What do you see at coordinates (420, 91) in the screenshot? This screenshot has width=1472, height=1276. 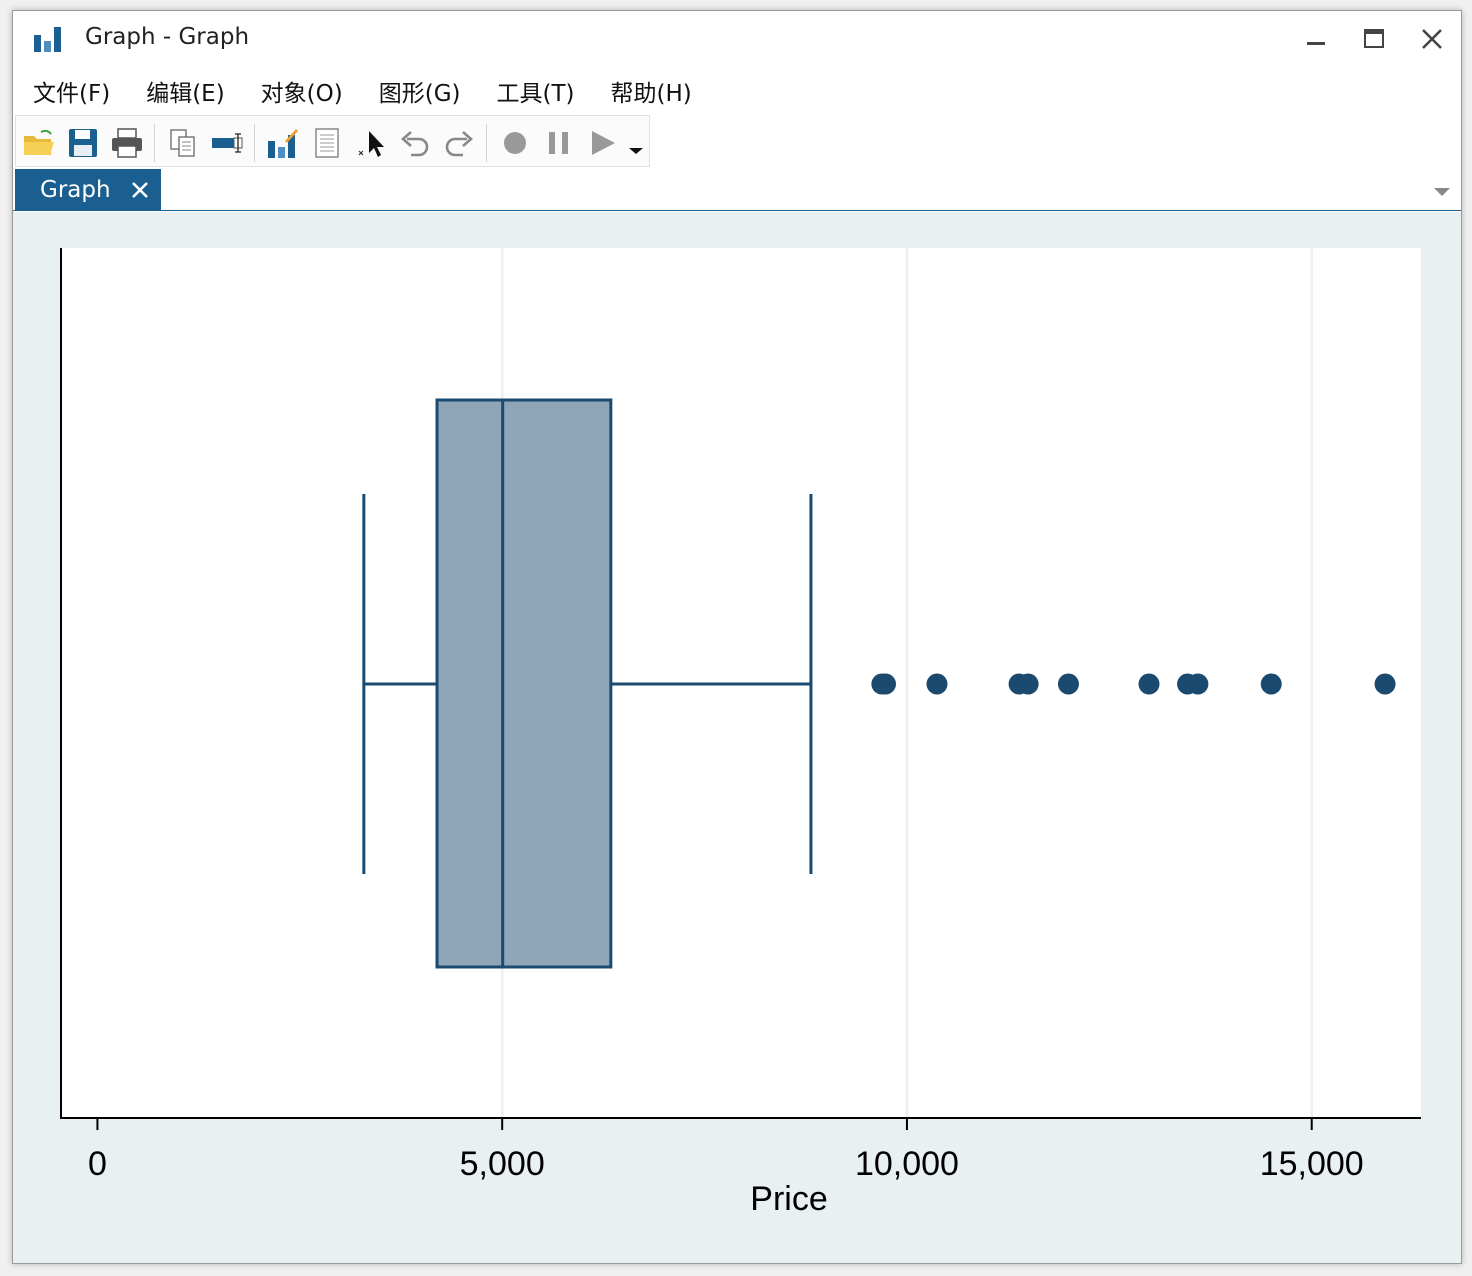 I see `menu-graph: 图形(G)` at bounding box center [420, 91].